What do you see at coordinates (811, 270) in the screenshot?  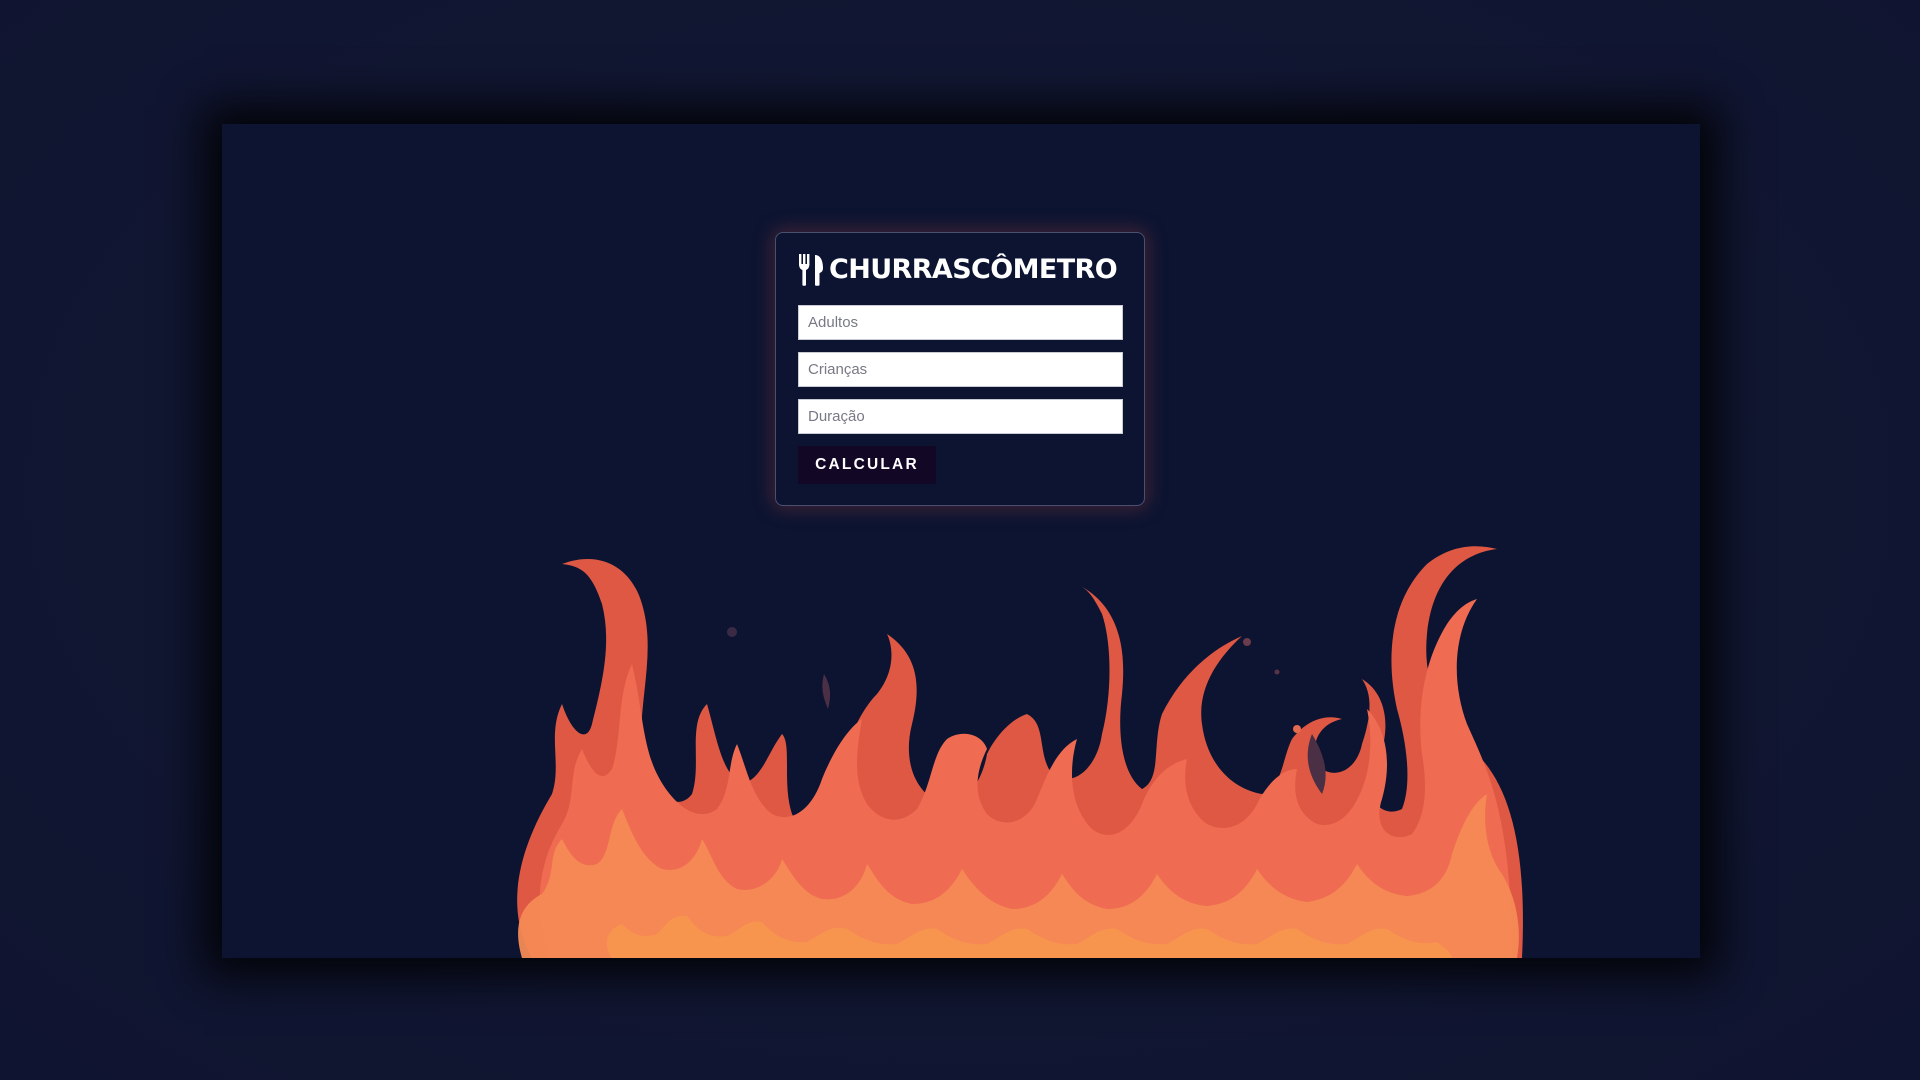 I see `fork-knife-icon` at bounding box center [811, 270].